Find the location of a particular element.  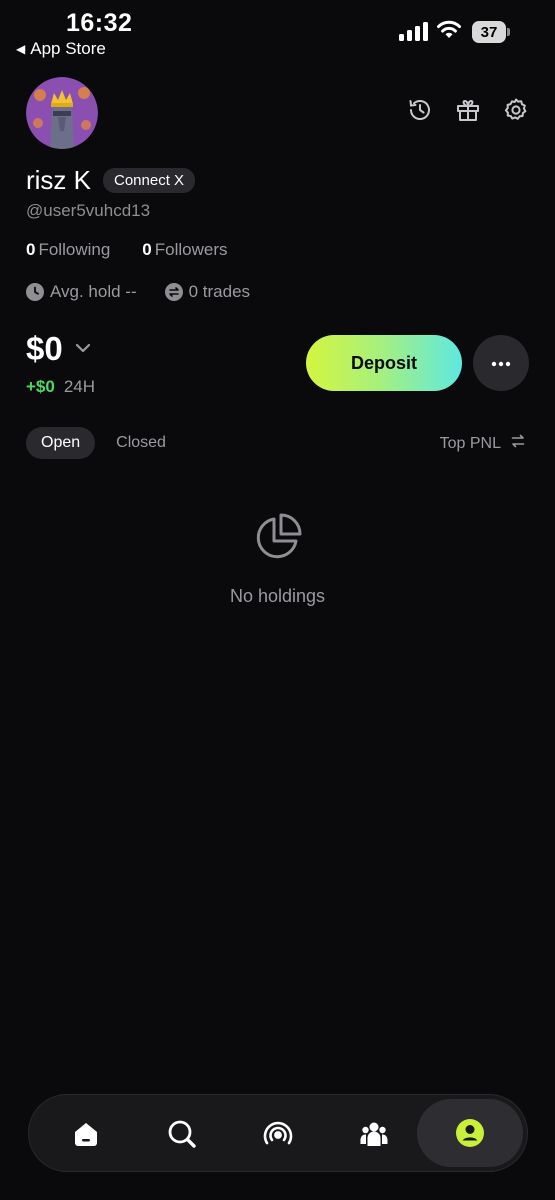

pnl-row: +$0 24H is located at coordinates (60, 387).